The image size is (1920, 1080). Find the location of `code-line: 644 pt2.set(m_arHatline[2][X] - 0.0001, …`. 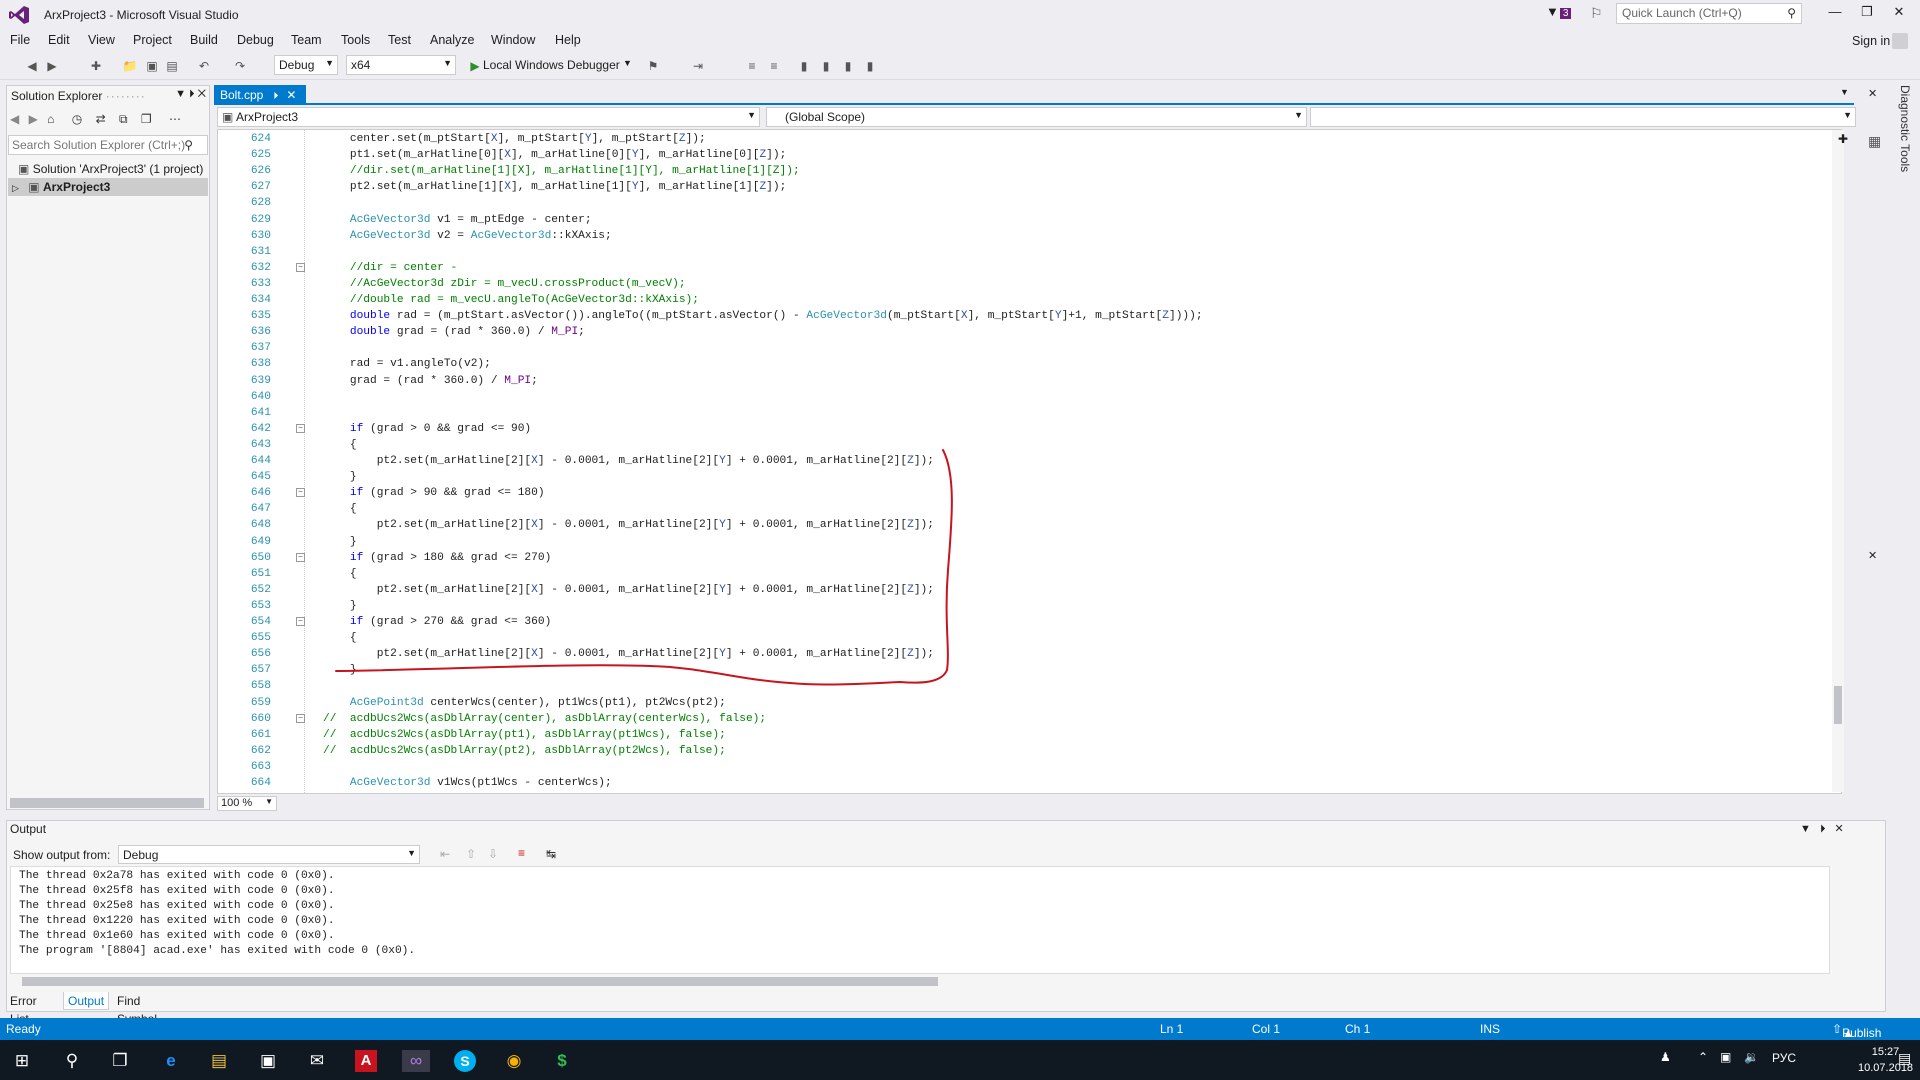

code-line: 644 pt2.set(m_arHatline[2][X] - 0.0001, … is located at coordinates (1029, 461).